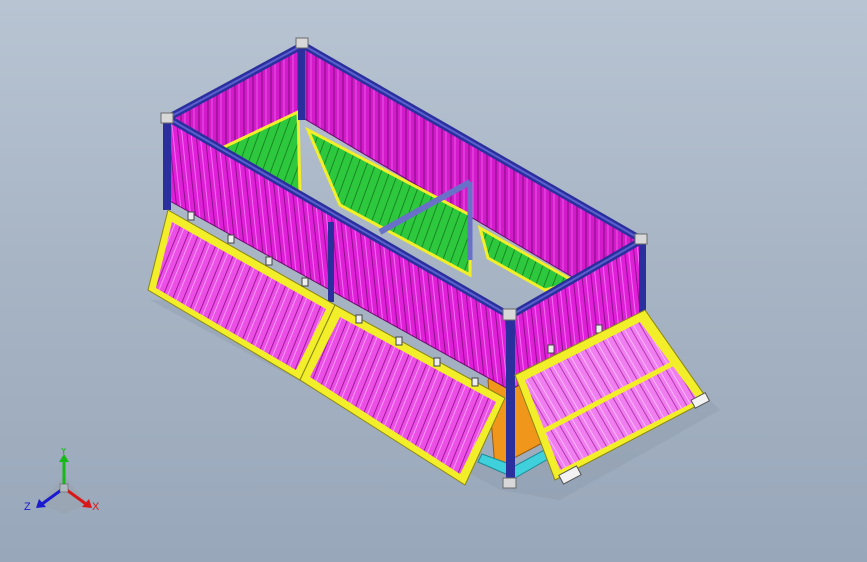 The height and width of the screenshot is (562, 867). I want to click on x-axis-label: X, so click(96, 507).